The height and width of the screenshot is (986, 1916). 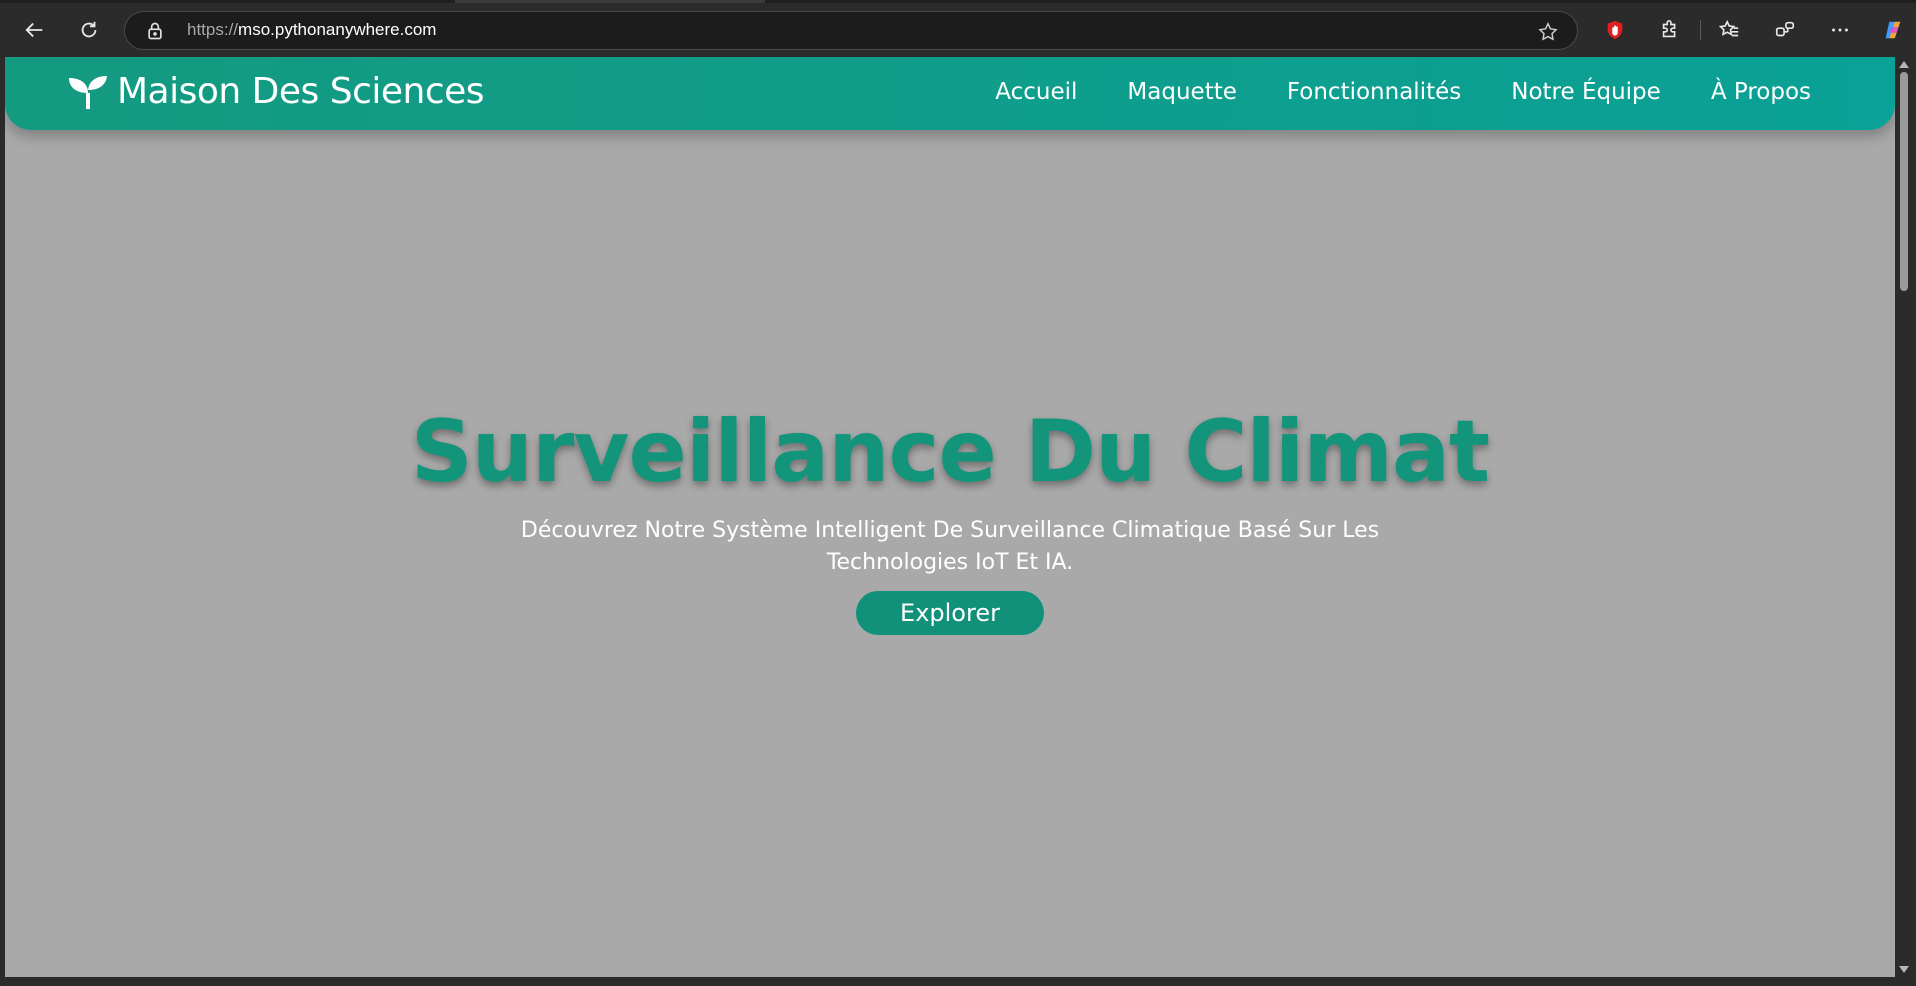 What do you see at coordinates (1904, 969) in the screenshot?
I see `scroll-down-arrow-icon` at bounding box center [1904, 969].